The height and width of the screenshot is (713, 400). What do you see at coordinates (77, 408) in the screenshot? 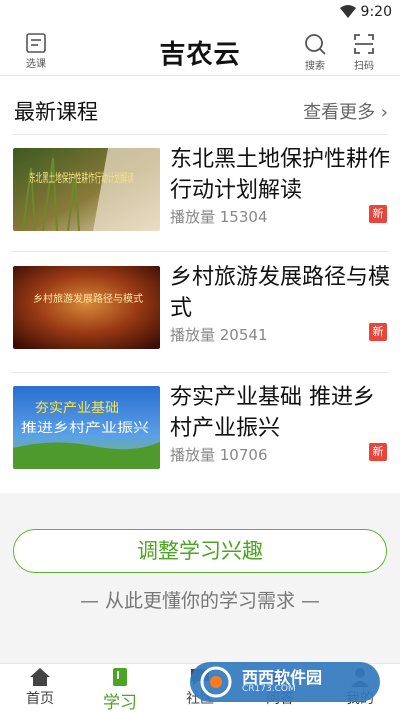
I see `thumbnail-title: 夯实产业基础` at bounding box center [77, 408].